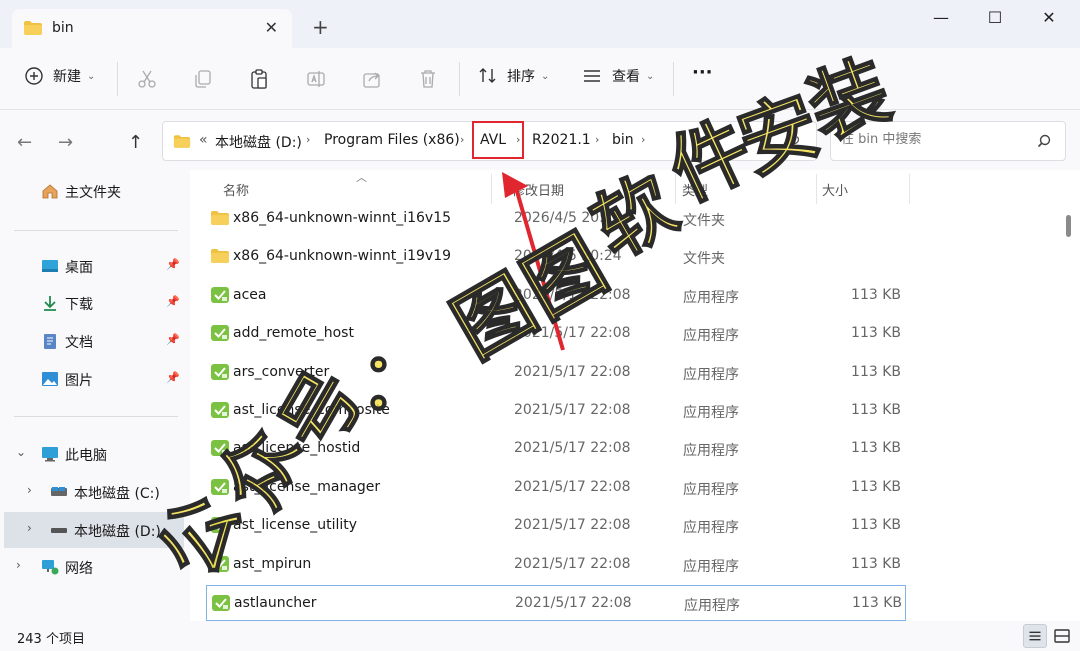 This screenshot has width=1080, height=651. I want to click on delete-icon, so click(428, 79).